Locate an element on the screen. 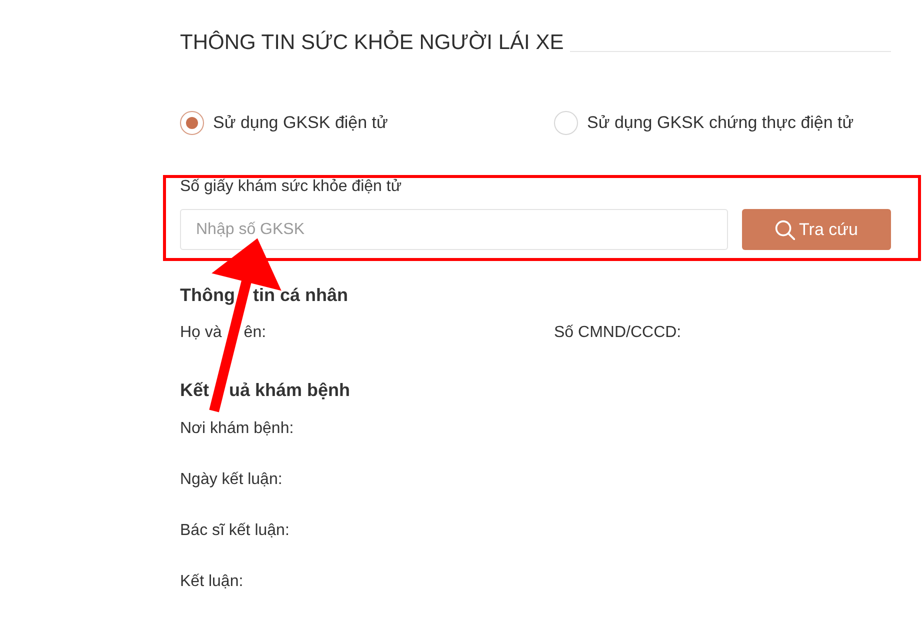  section-title: THÔNG TIN SỨC KHỎE NGƯỜI LÁI XE is located at coordinates (372, 42).